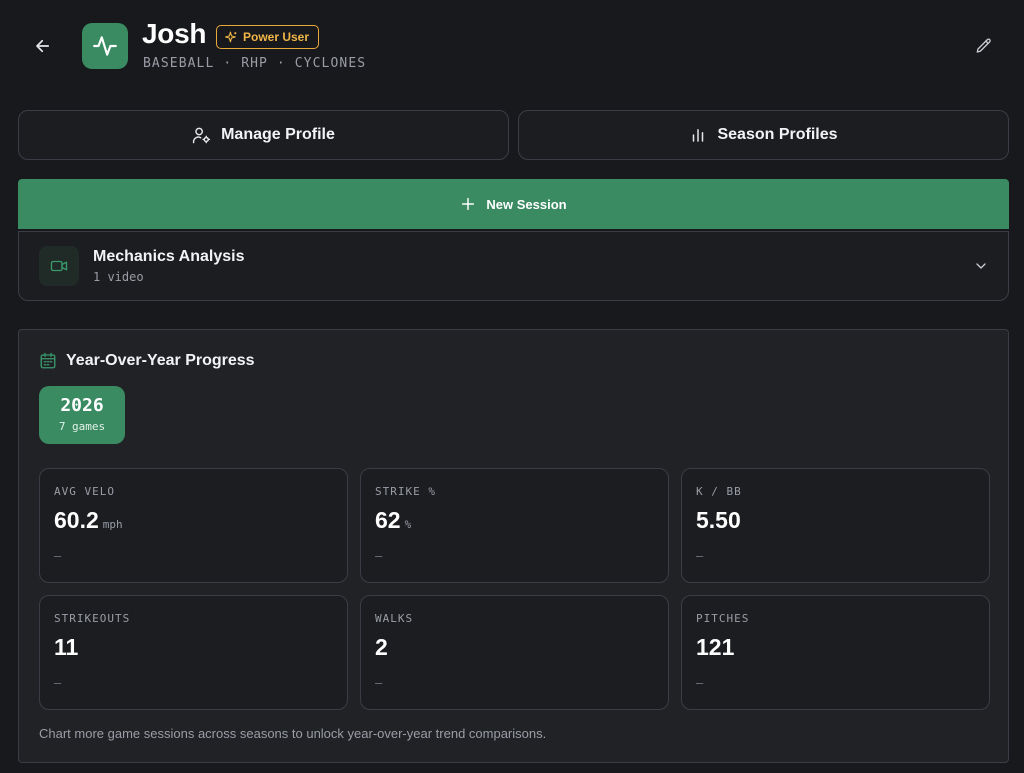 This screenshot has height=773, width=1024. I want to click on stat-number: 2, so click(381, 647).